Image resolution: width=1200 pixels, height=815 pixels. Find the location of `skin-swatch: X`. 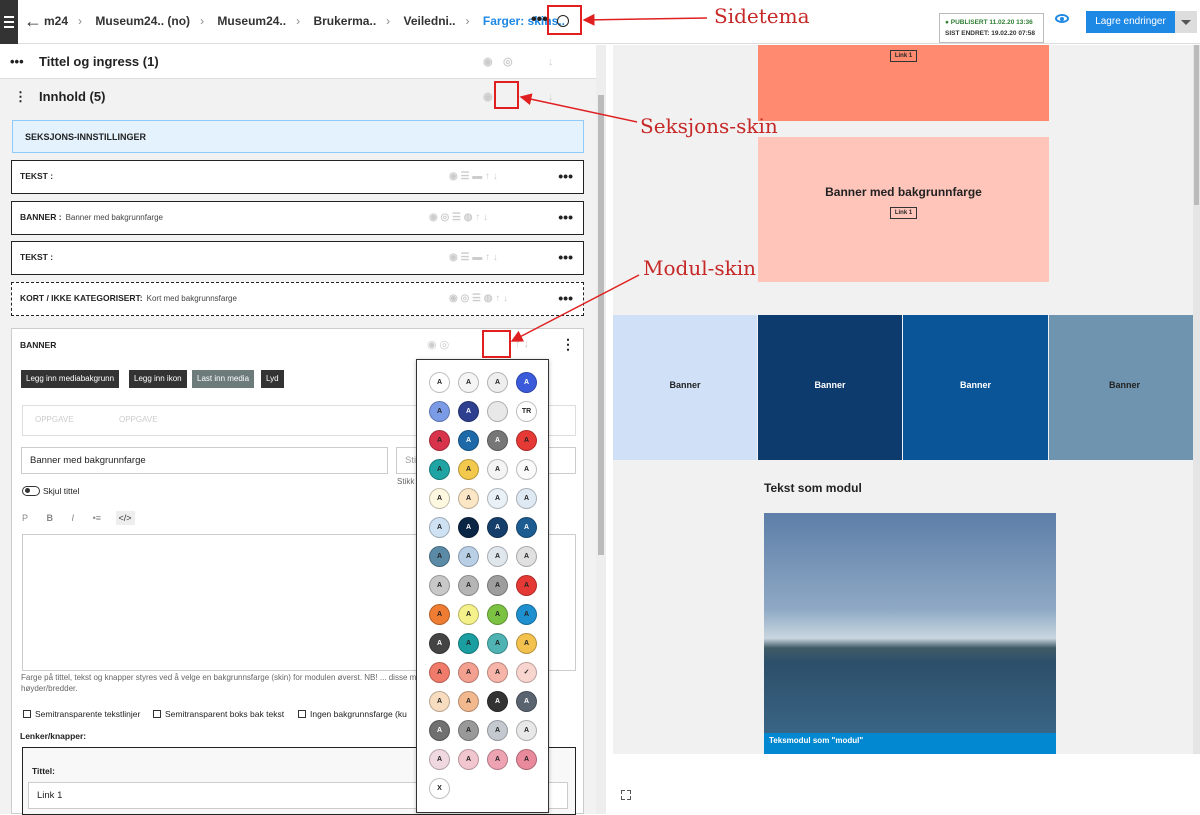

skin-swatch: X is located at coordinates (439, 788).